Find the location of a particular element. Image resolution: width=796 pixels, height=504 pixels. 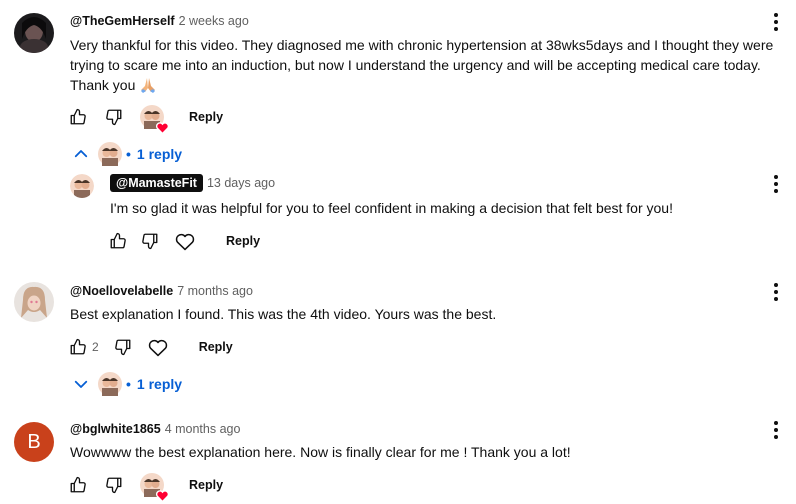

author-name: @Noellovelabelle is located at coordinates (121, 291).